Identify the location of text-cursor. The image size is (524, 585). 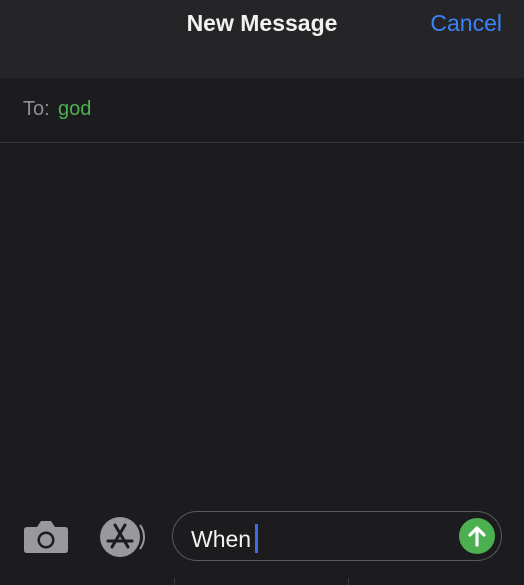
(257, 538).